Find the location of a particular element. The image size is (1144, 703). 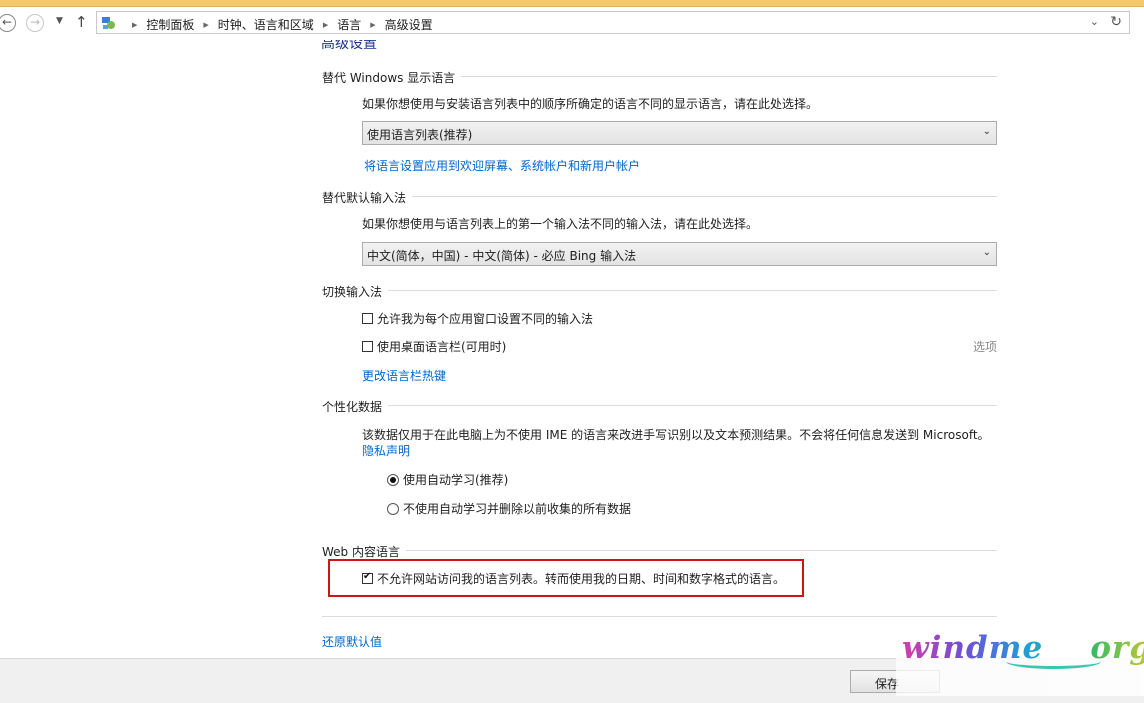

no-auto-learning-radio: 不使用自动学习并删除以前收集的所有数据 is located at coordinates (509, 508).